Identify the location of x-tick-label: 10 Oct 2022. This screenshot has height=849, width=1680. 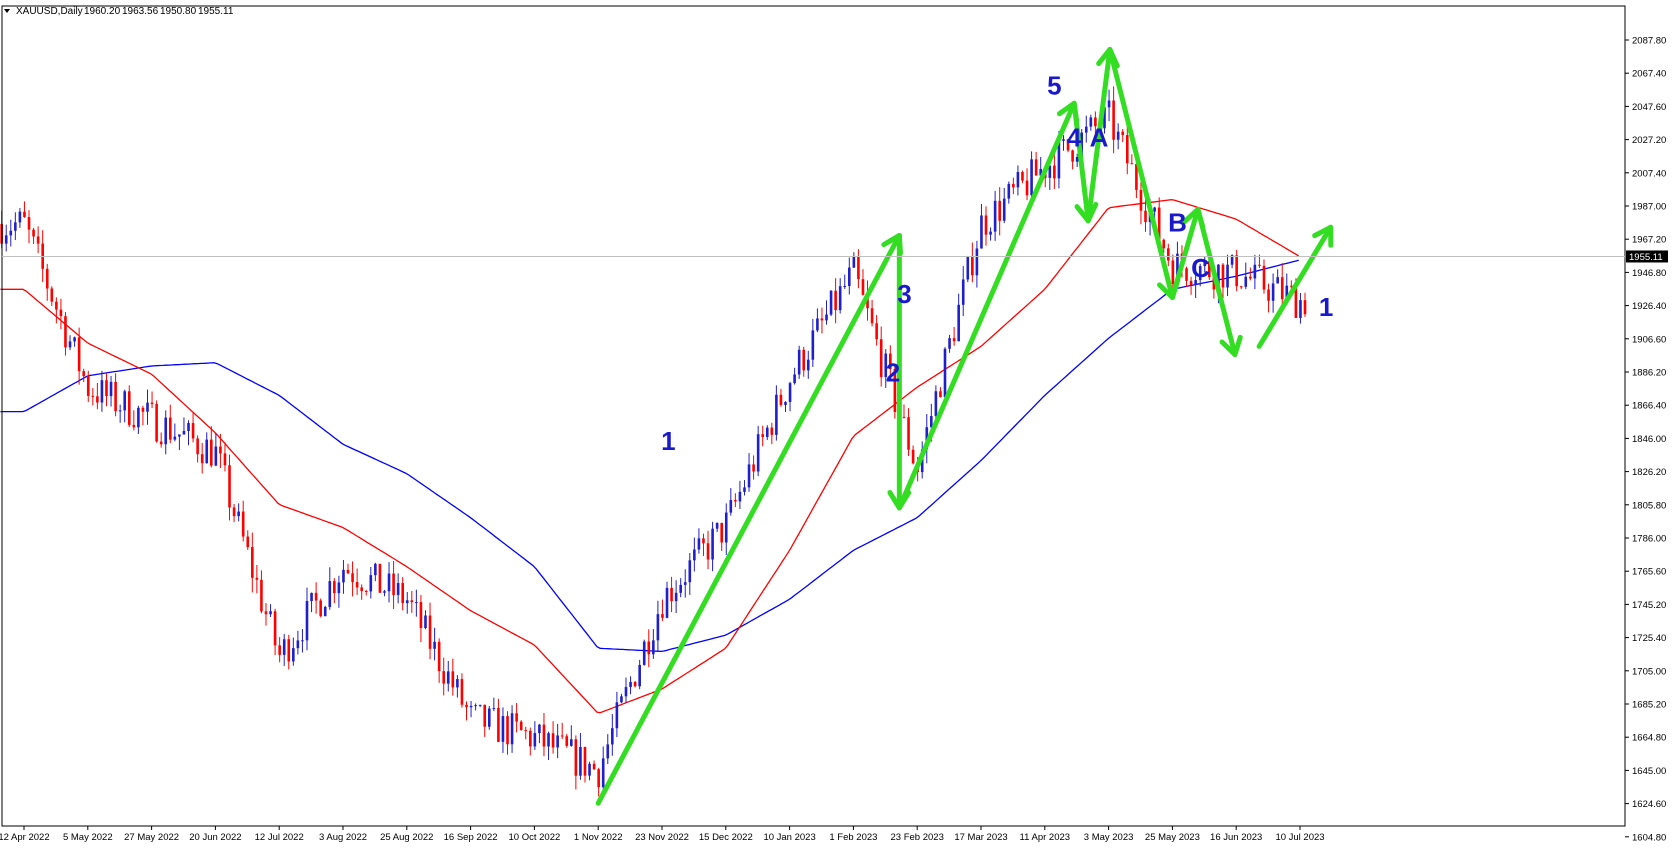
(535, 837).